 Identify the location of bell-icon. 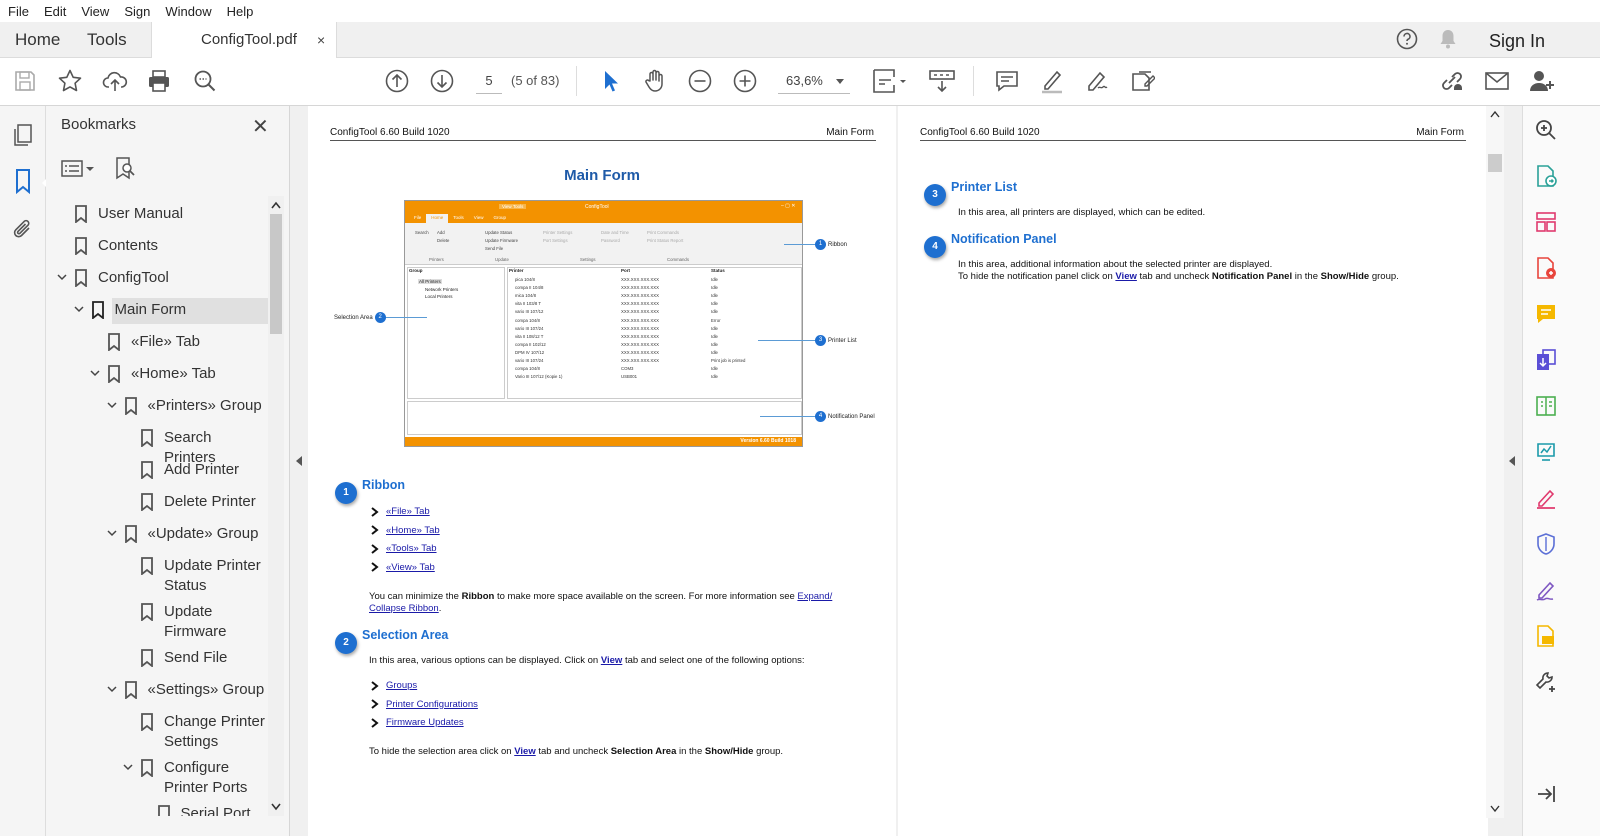
(1448, 39).